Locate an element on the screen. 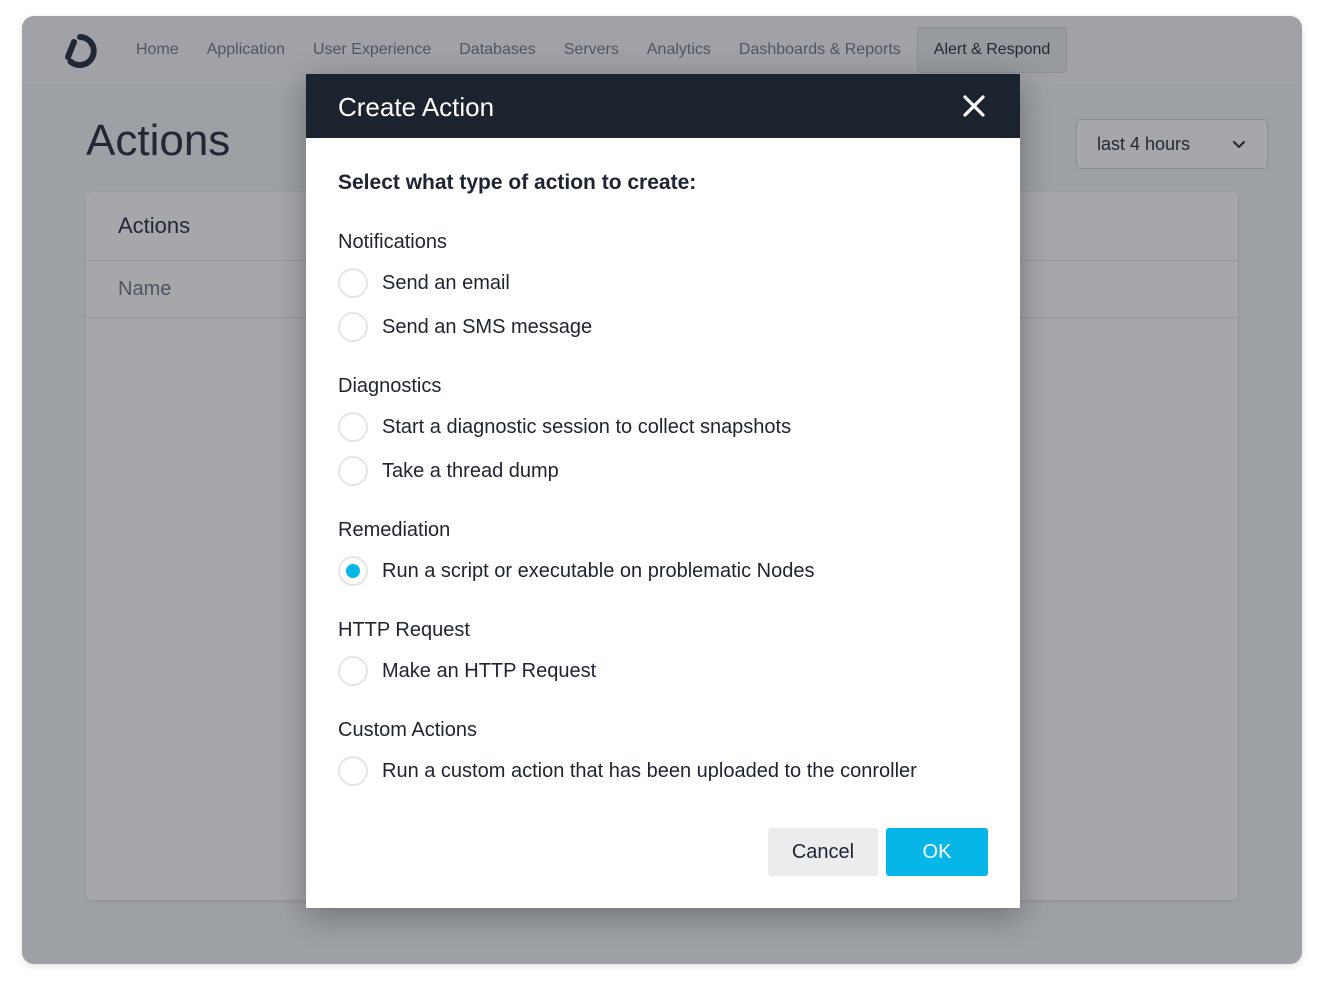 This screenshot has height=992, width=1324. option-label: Take a thread dump is located at coordinates (470, 471).